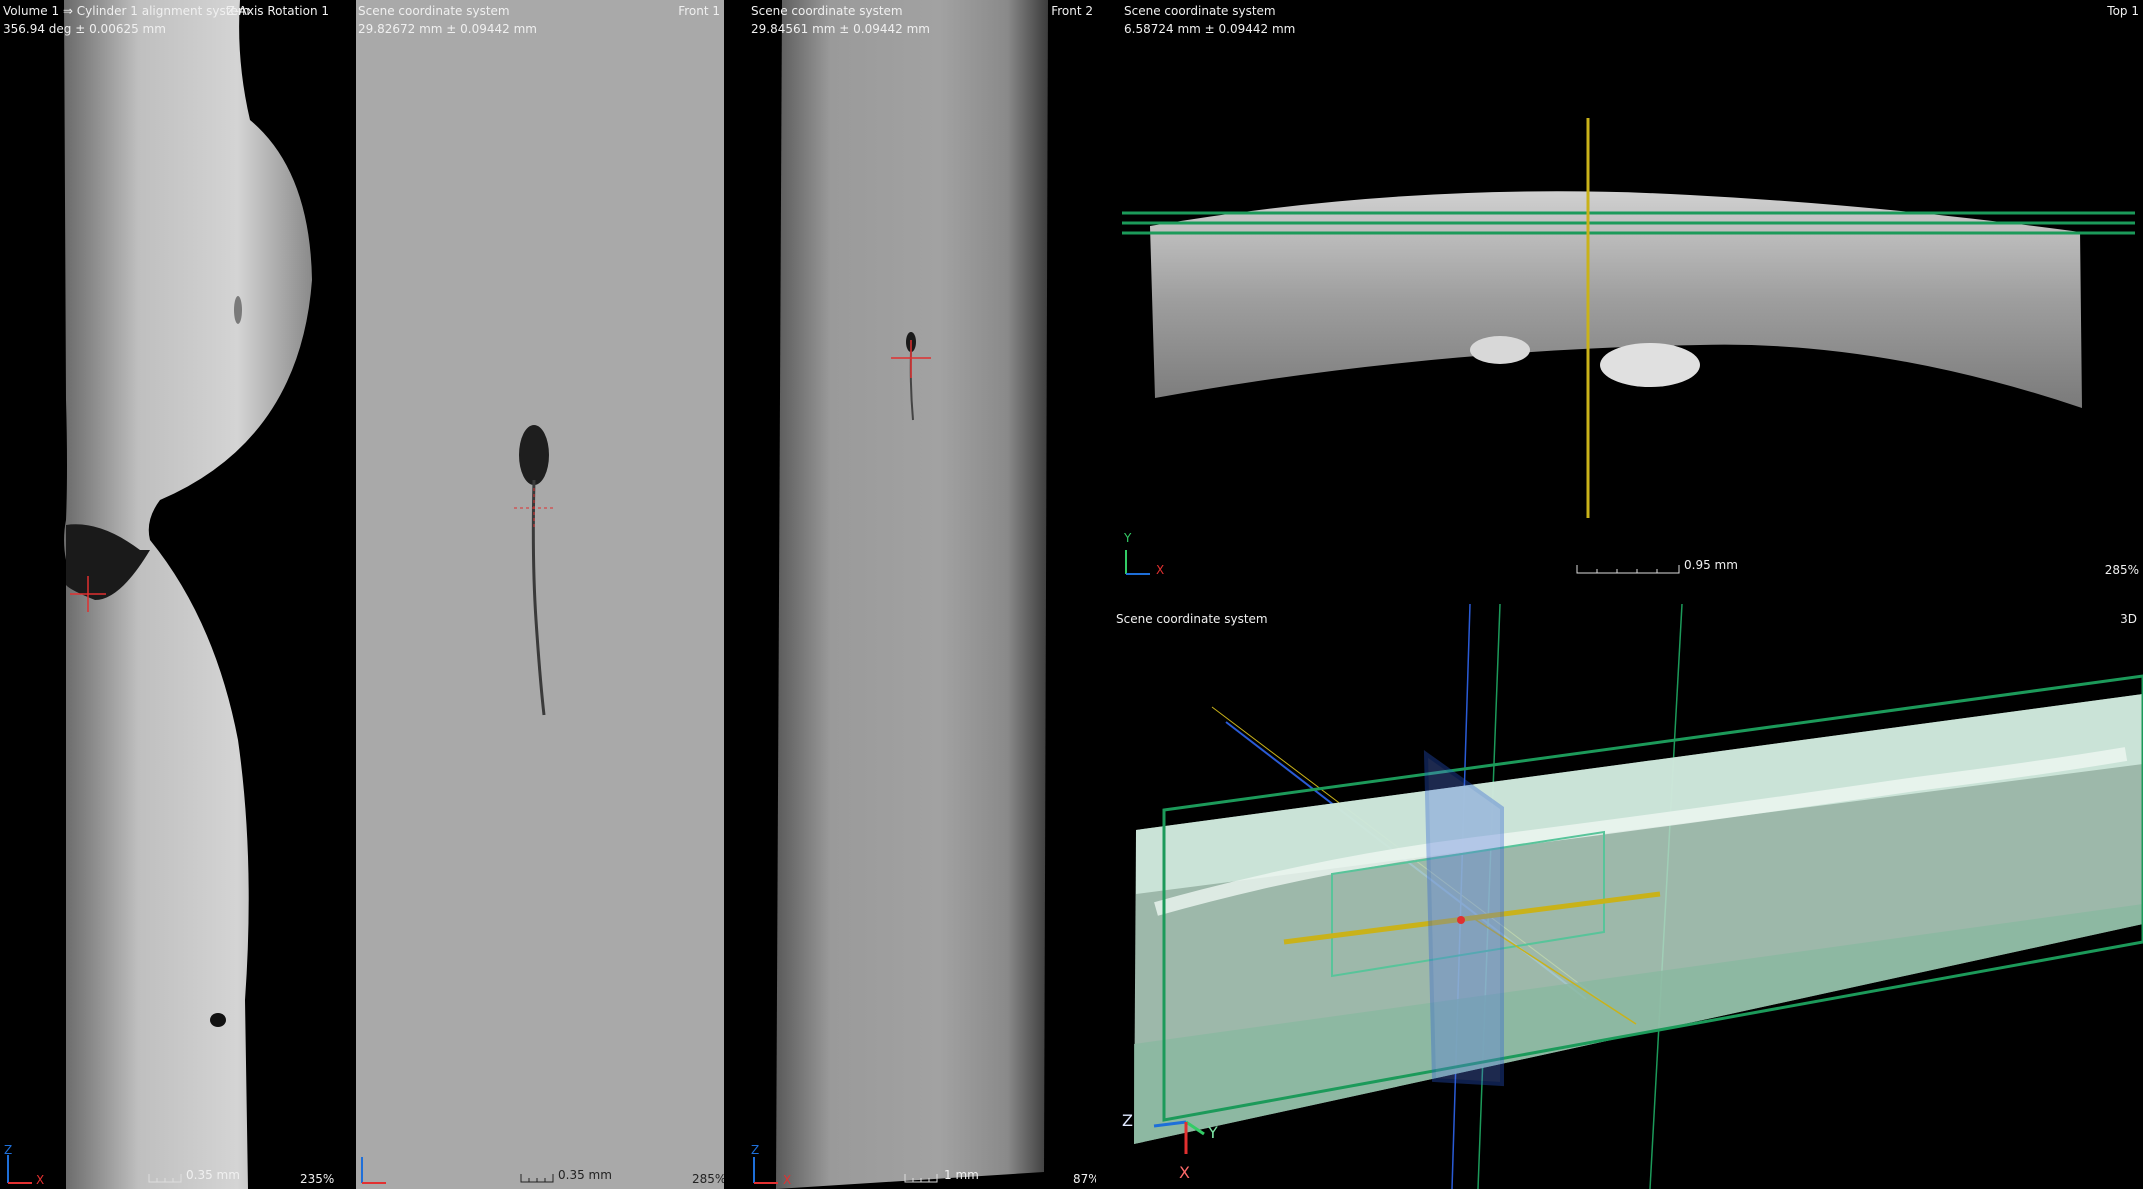 The image size is (2143, 1189). Describe the element at coordinates (2123, 11) in the screenshot. I see `panel-view-name: Top 1` at that location.